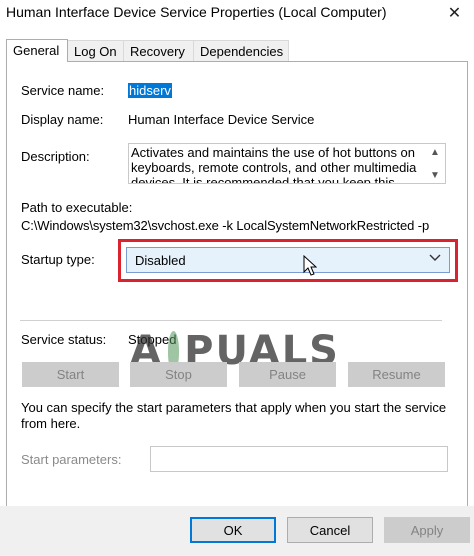 This screenshot has height=556, width=474. Describe the element at coordinates (231, 320) in the screenshot. I see `separator` at that location.